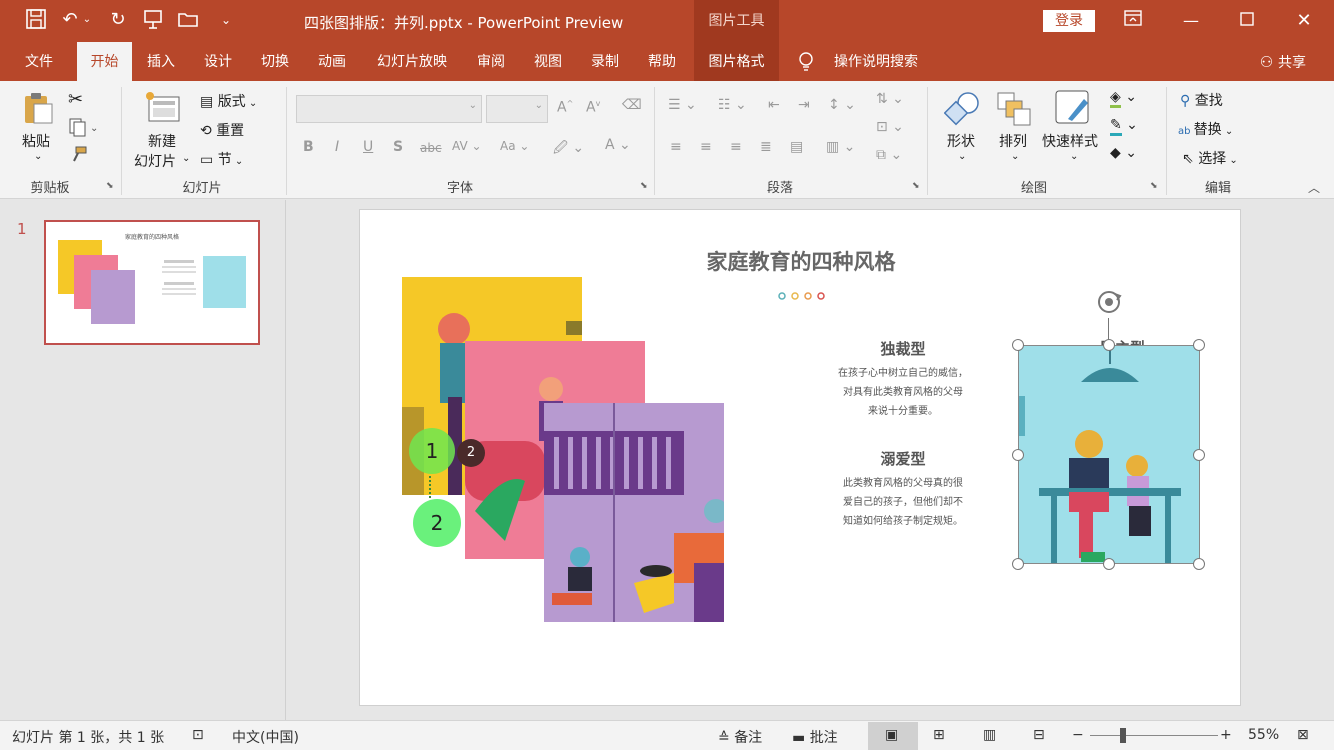 Image resolution: width=1334 pixels, height=750 pixels. What do you see at coordinates (38, 108) in the screenshot?
I see `paste-icon` at bounding box center [38, 108].